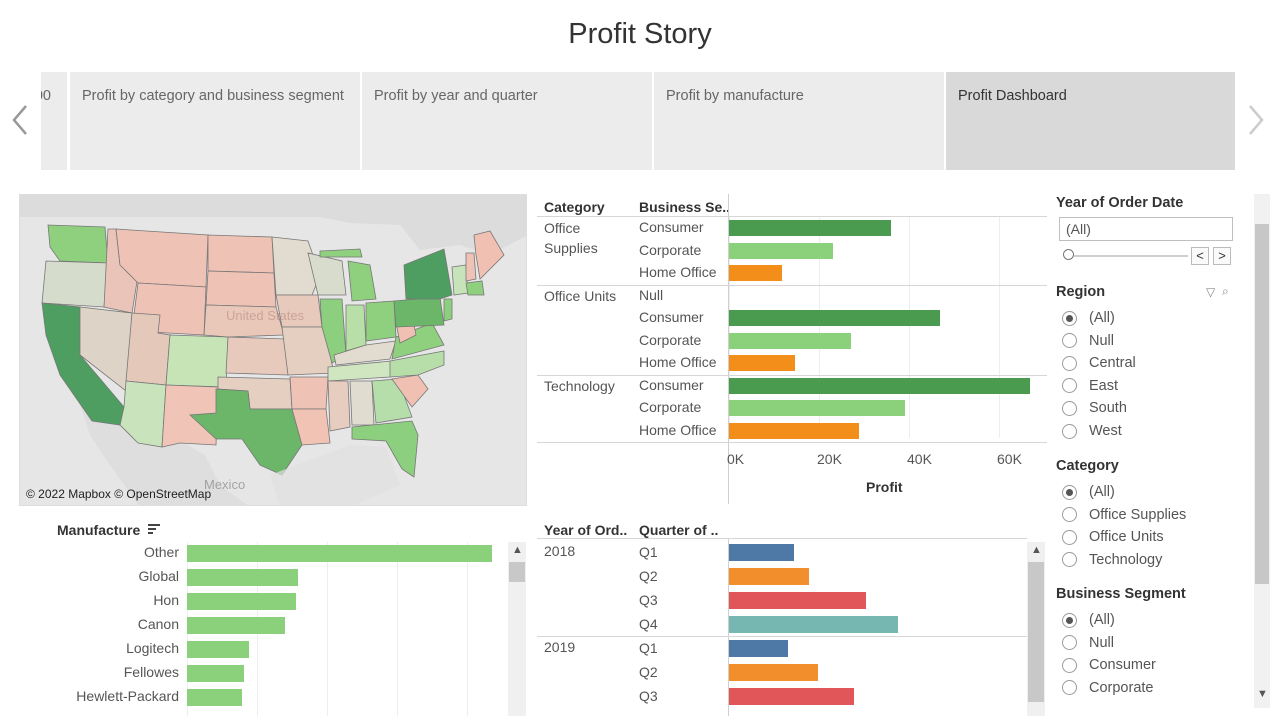 This screenshot has width=1280, height=720. What do you see at coordinates (1256, 120) in the screenshot?
I see `next-story-arrow-icon` at bounding box center [1256, 120].